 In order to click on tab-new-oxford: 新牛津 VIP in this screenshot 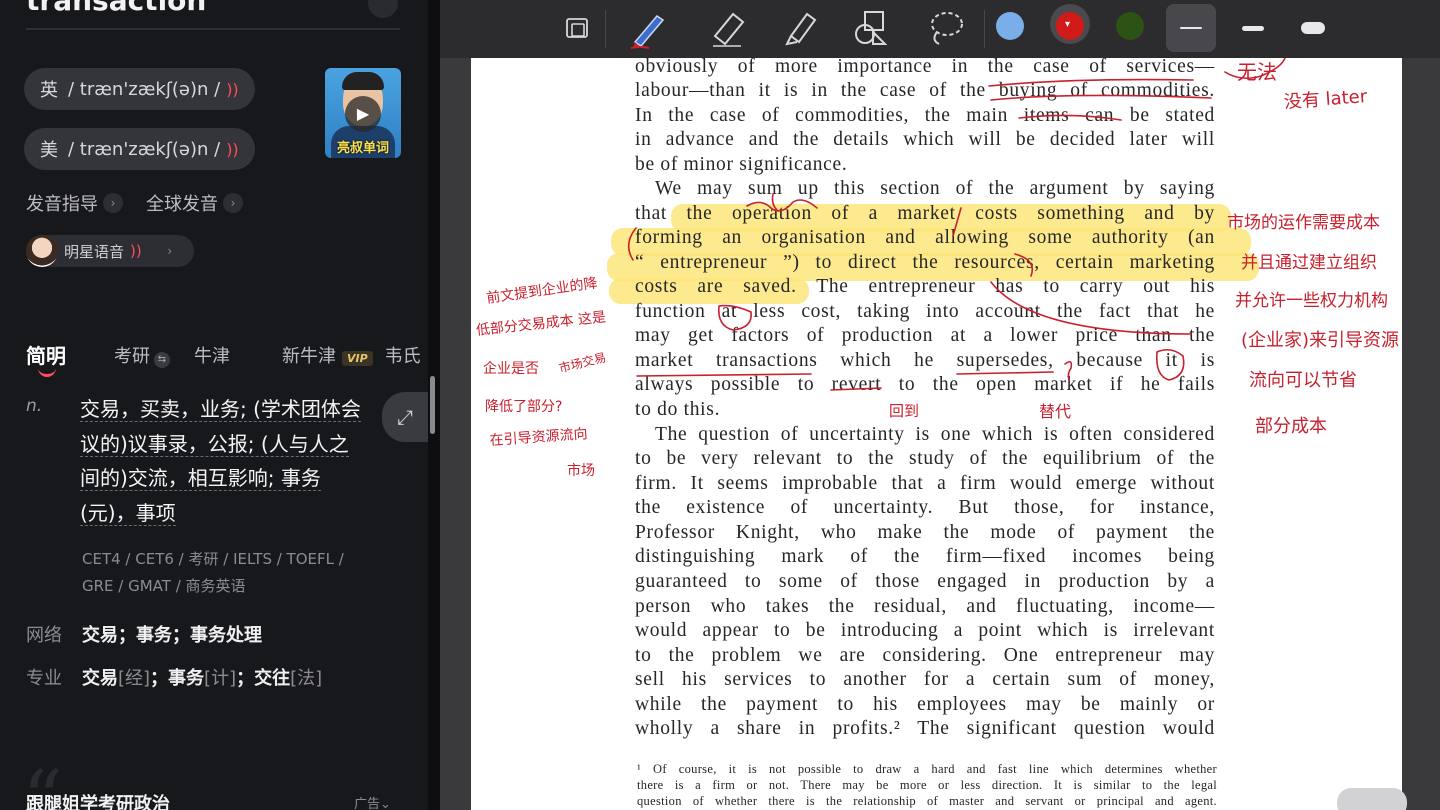, I will do `click(327, 355)`.